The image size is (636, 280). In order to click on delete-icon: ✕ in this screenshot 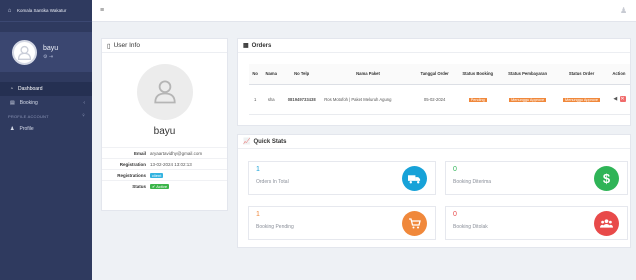, I will do `click(622, 99)`.